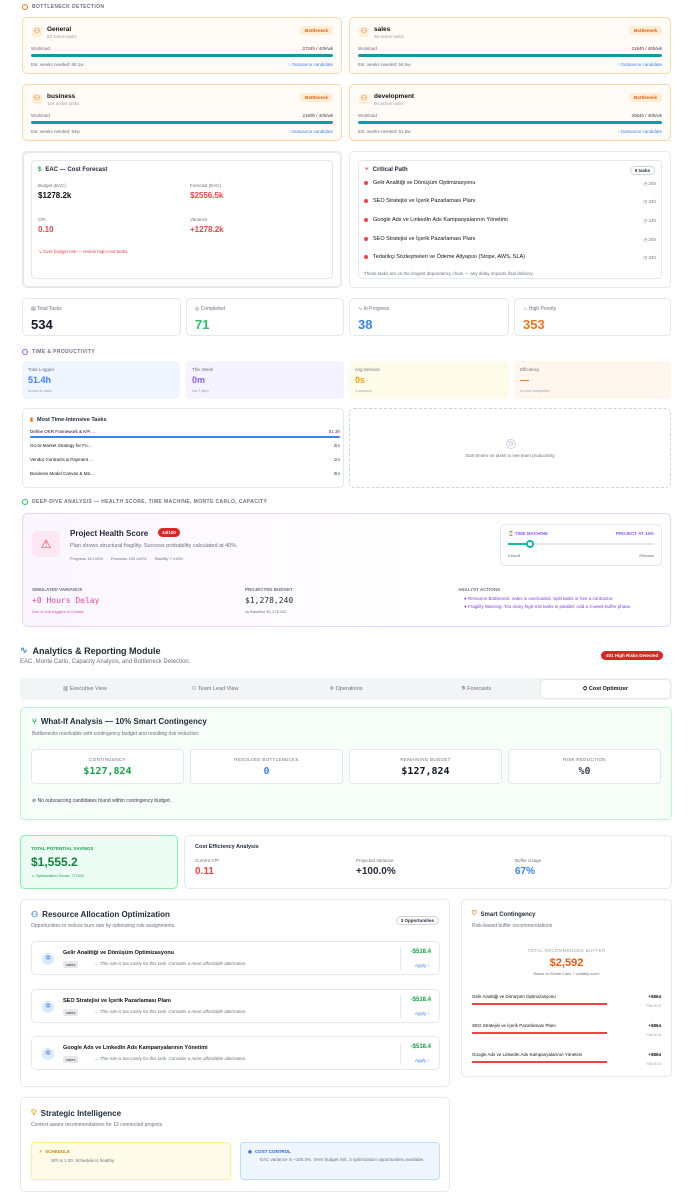  Describe the element at coordinates (605, 689) in the screenshot. I see `tab-cost-optimizer: ⛭ Cost Optimizer` at that location.